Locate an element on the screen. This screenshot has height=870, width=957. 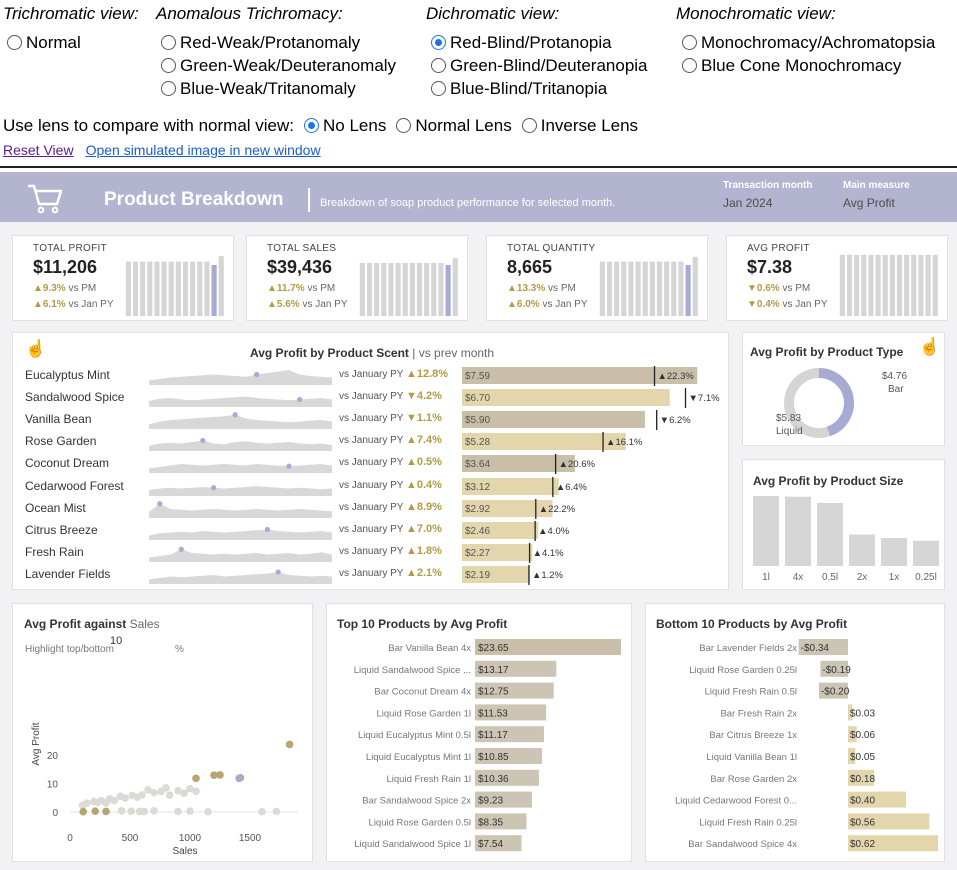
filter-value: Avg Profit is located at coordinates (876, 203).